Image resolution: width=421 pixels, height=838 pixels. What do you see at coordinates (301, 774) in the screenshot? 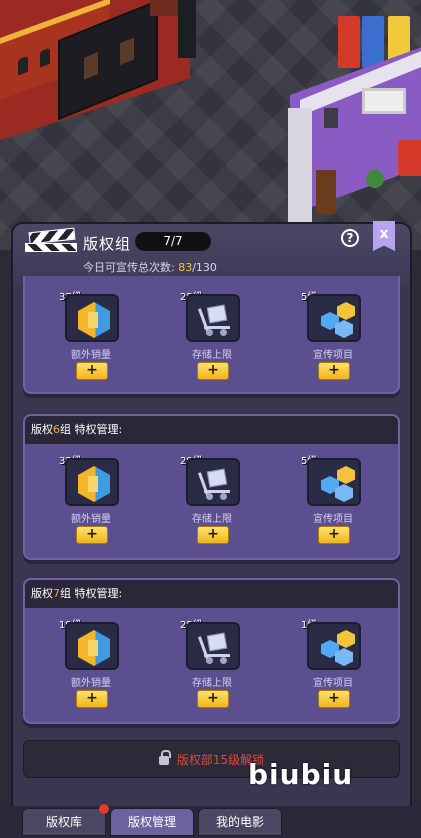
I see `watermark: biubiu` at bounding box center [301, 774].